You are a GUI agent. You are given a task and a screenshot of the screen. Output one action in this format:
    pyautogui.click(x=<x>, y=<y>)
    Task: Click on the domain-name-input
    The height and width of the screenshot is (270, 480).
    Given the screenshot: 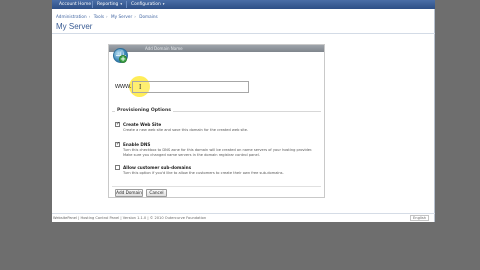 What is the action you would take?
    pyautogui.click(x=190, y=87)
    